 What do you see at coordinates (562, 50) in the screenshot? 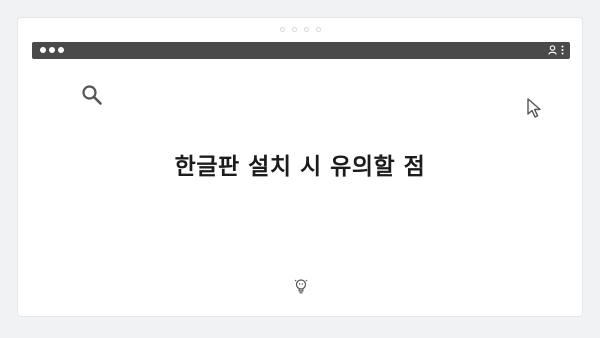
I see `kebab-menu-icon` at bounding box center [562, 50].